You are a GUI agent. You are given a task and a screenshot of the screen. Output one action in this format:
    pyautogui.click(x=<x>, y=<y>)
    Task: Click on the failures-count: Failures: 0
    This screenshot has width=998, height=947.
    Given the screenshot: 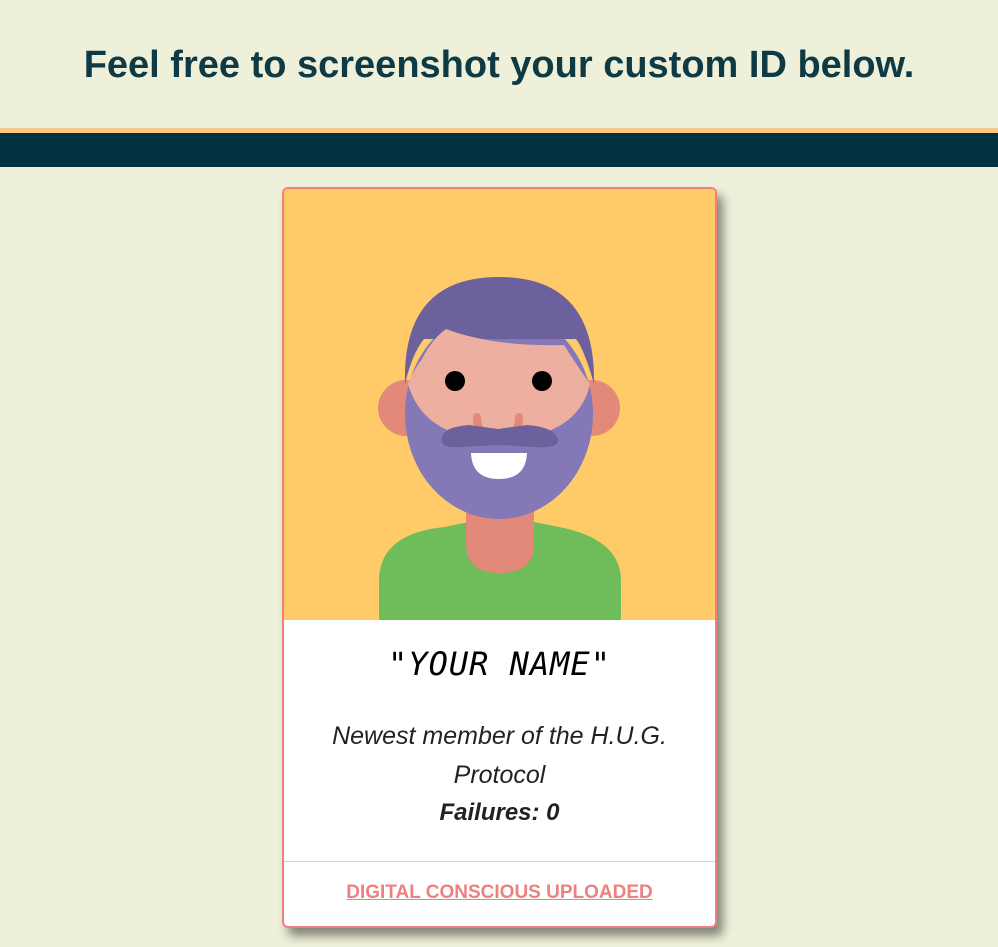 What is the action you would take?
    pyautogui.click(x=499, y=812)
    